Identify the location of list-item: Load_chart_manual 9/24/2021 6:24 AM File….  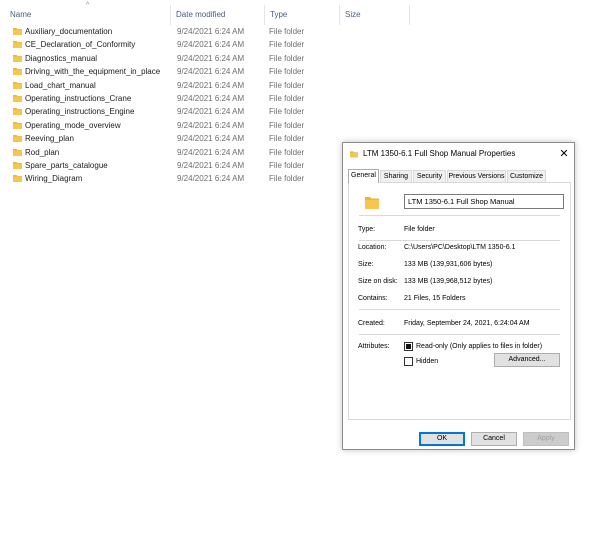
(173, 85).